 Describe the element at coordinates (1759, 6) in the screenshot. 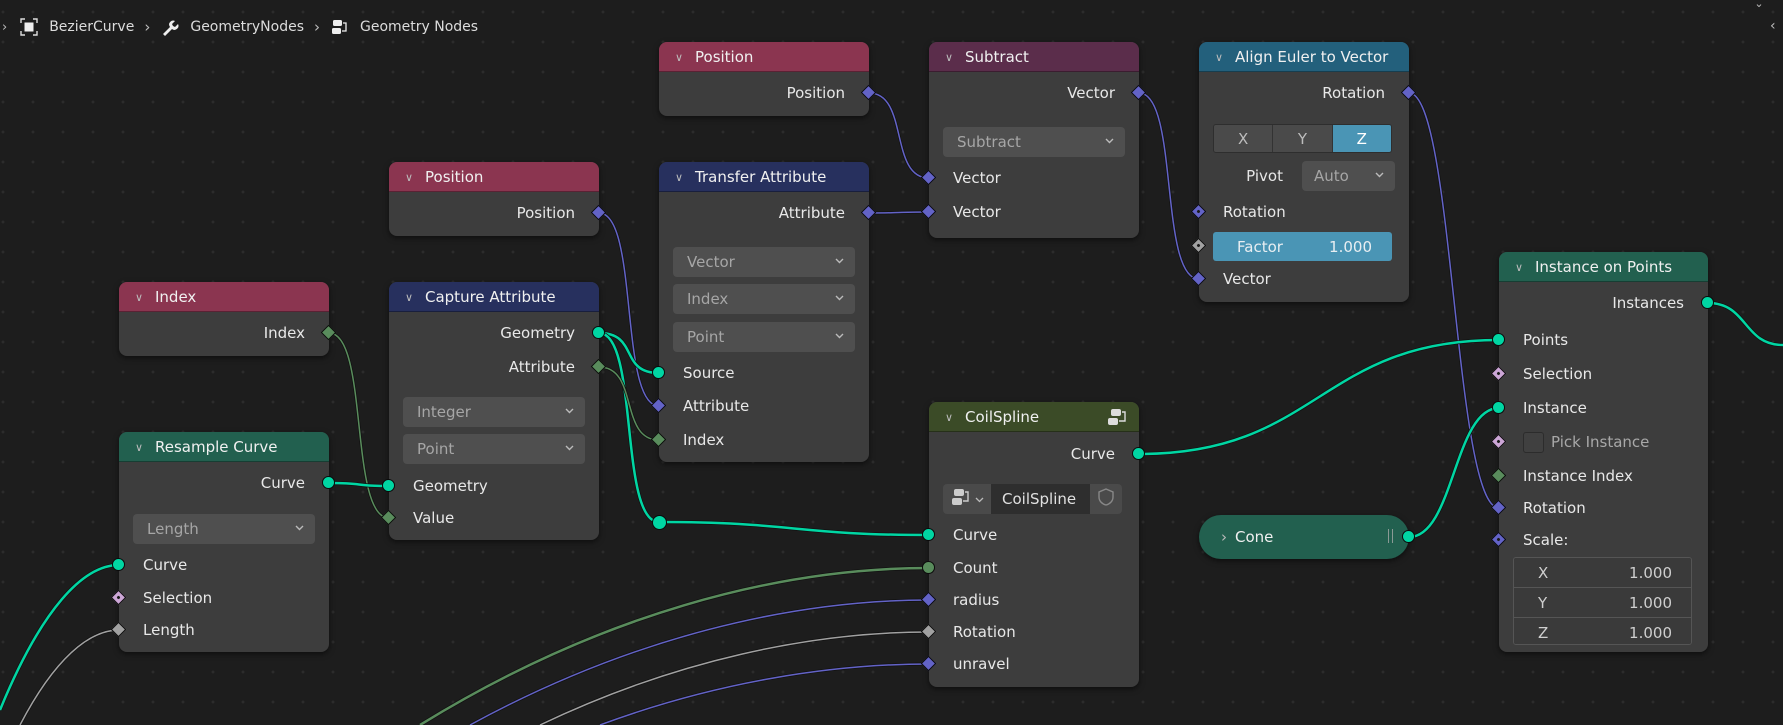

I see `header-toggle-icon: ⌄` at that location.